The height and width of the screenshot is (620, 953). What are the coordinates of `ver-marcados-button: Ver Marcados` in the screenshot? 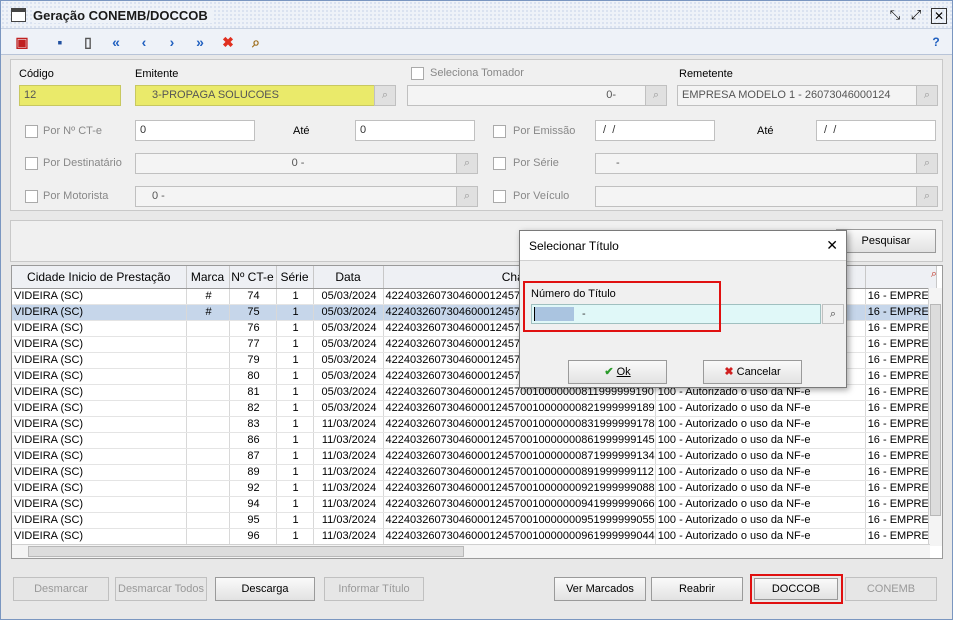 It's located at (600, 589).